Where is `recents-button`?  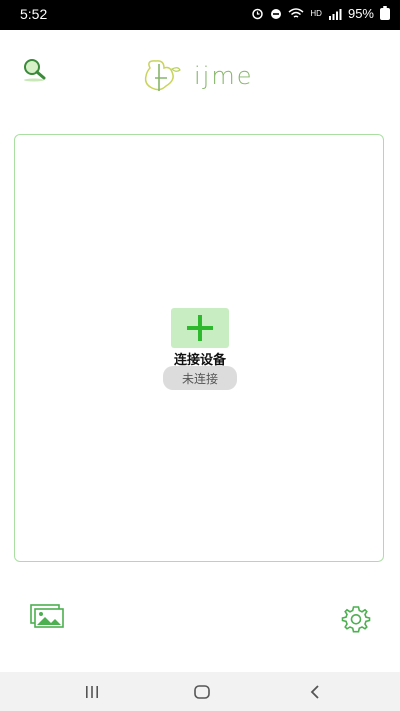
recents-button is located at coordinates (92, 692).